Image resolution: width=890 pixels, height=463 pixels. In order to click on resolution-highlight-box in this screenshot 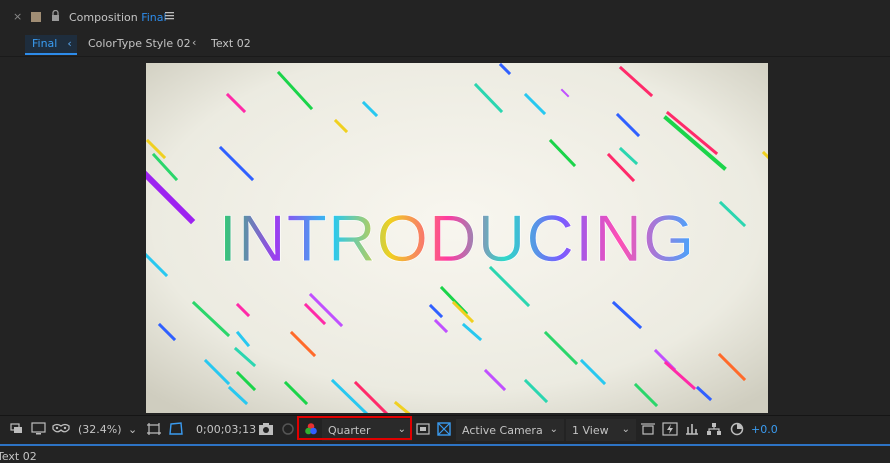, I will do `click(354, 428)`.